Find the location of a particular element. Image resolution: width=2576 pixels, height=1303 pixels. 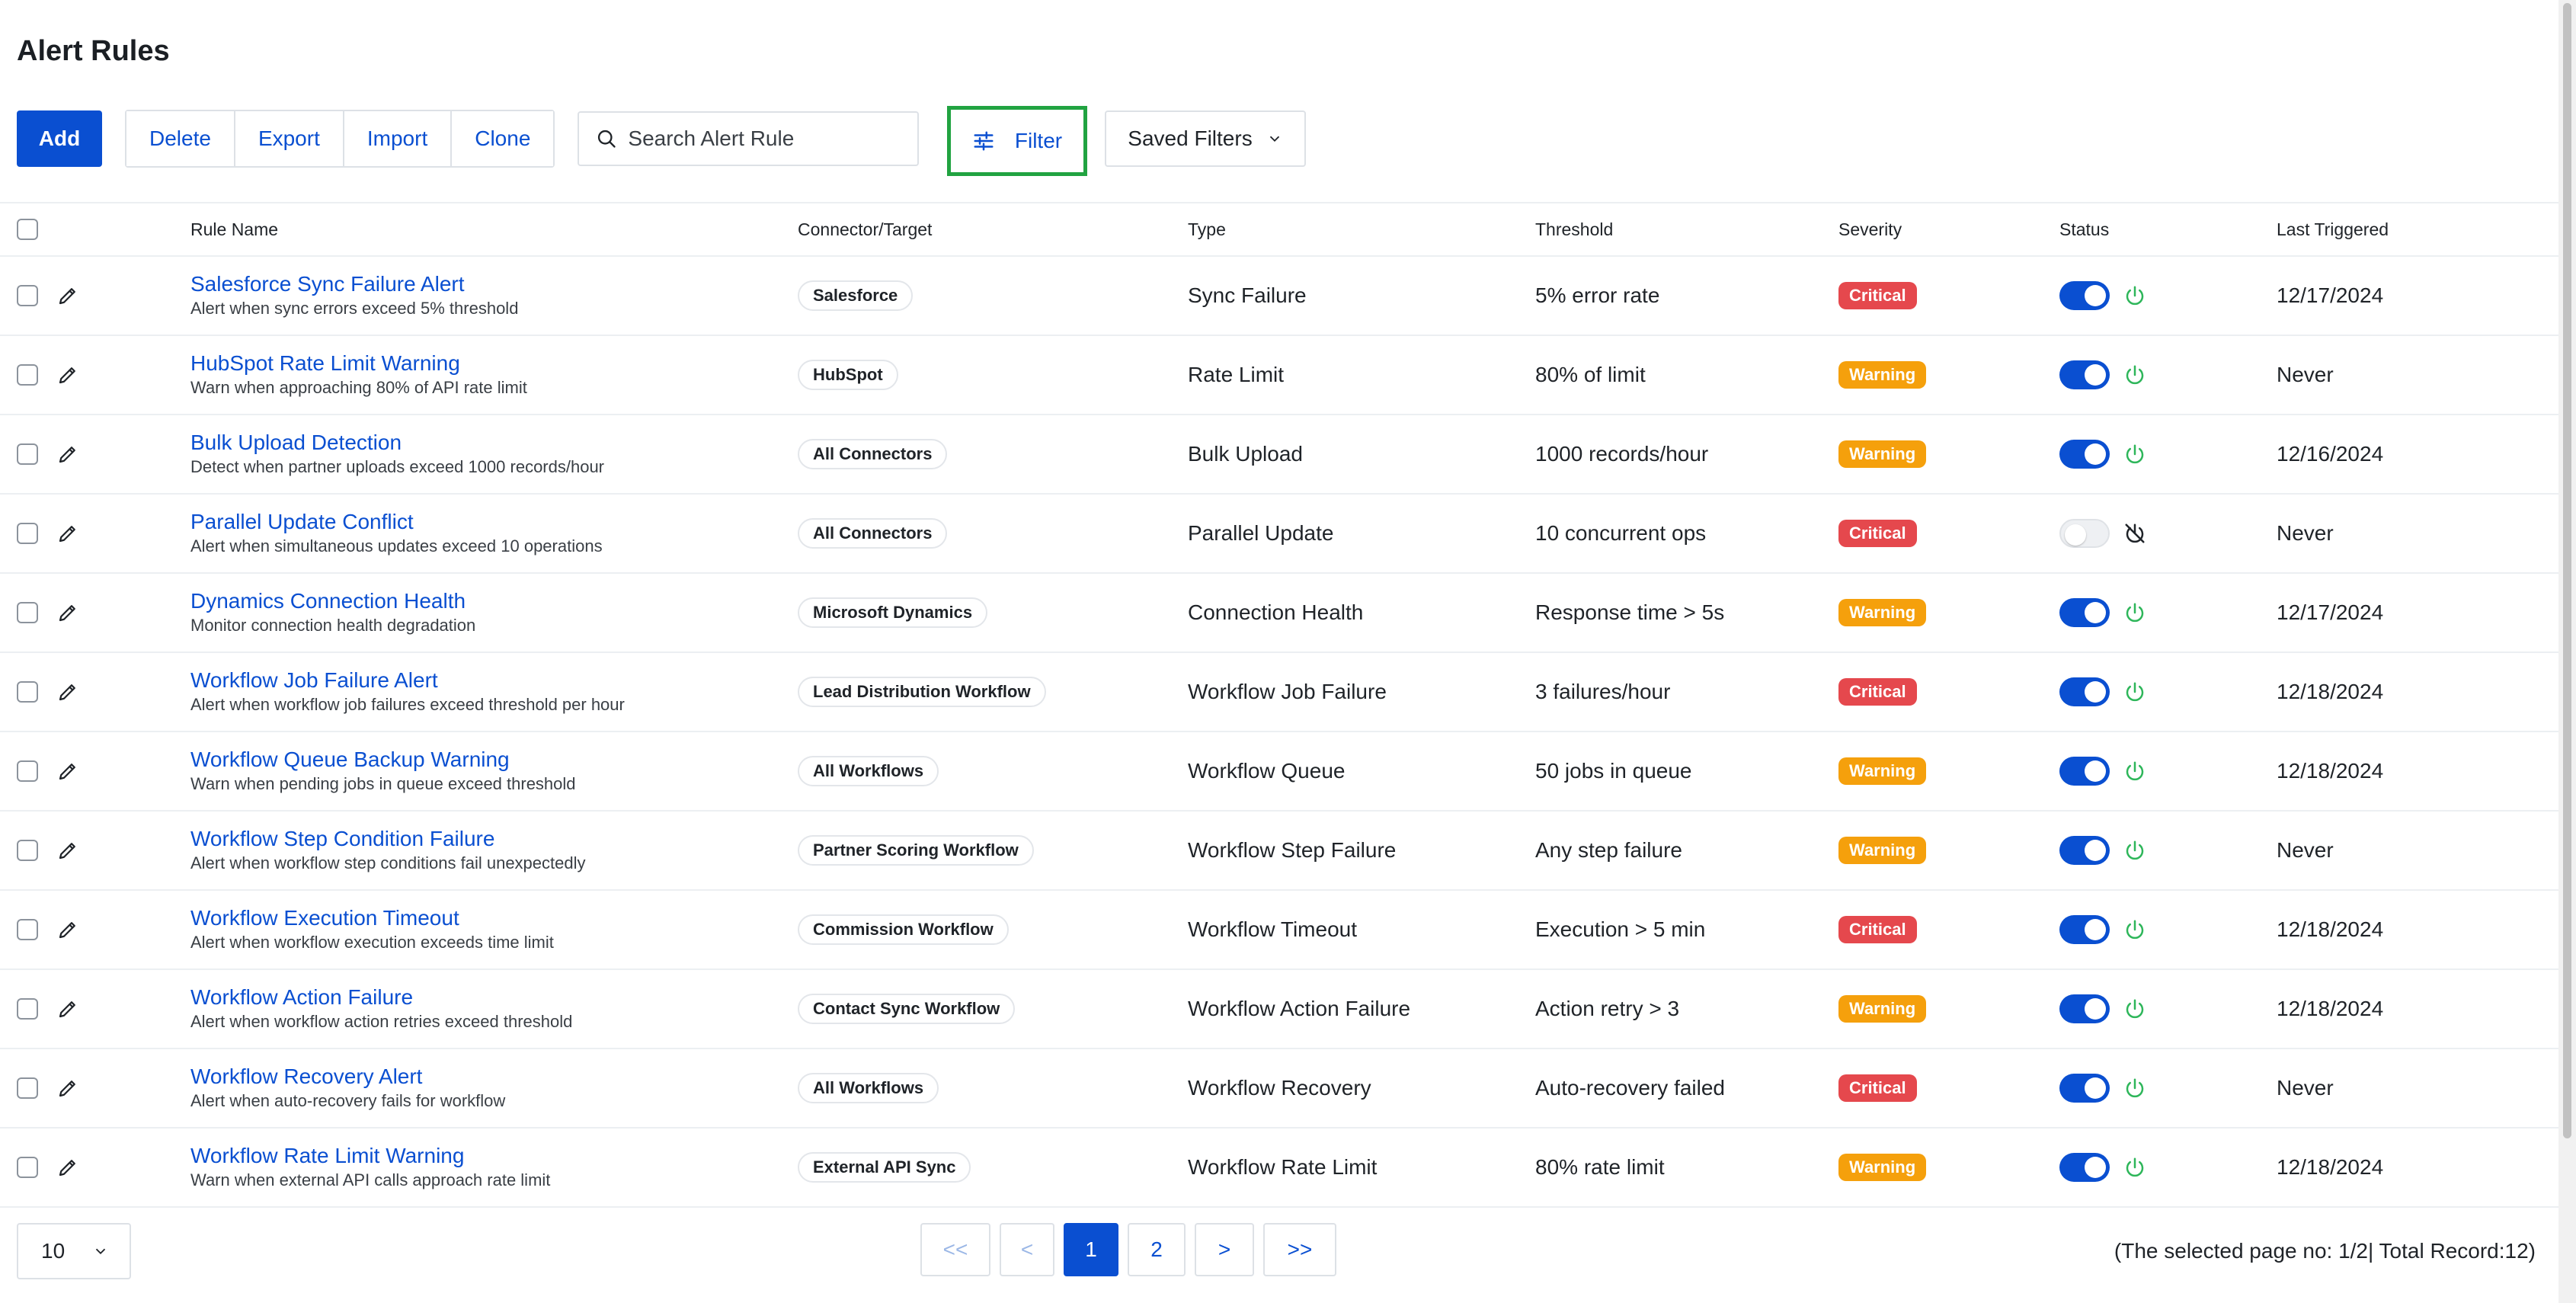

clone-button: Clone is located at coordinates (503, 138).